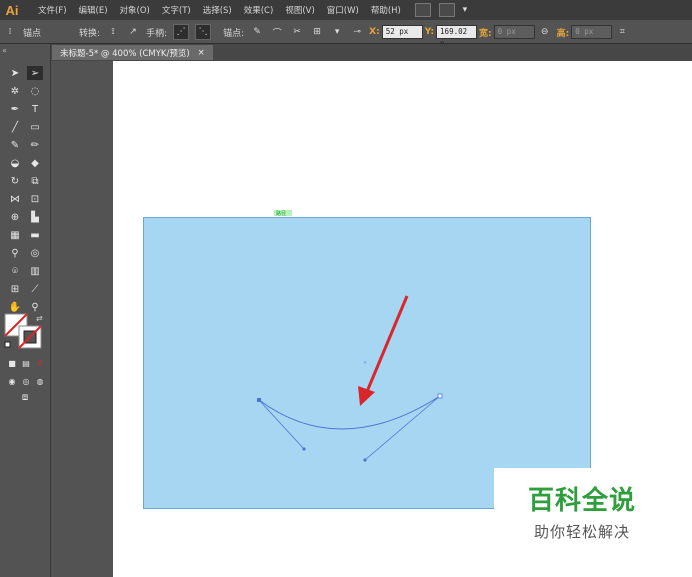 The image size is (692, 577). I want to click on direct-selection-tool-icon: ➢, so click(35, 73).